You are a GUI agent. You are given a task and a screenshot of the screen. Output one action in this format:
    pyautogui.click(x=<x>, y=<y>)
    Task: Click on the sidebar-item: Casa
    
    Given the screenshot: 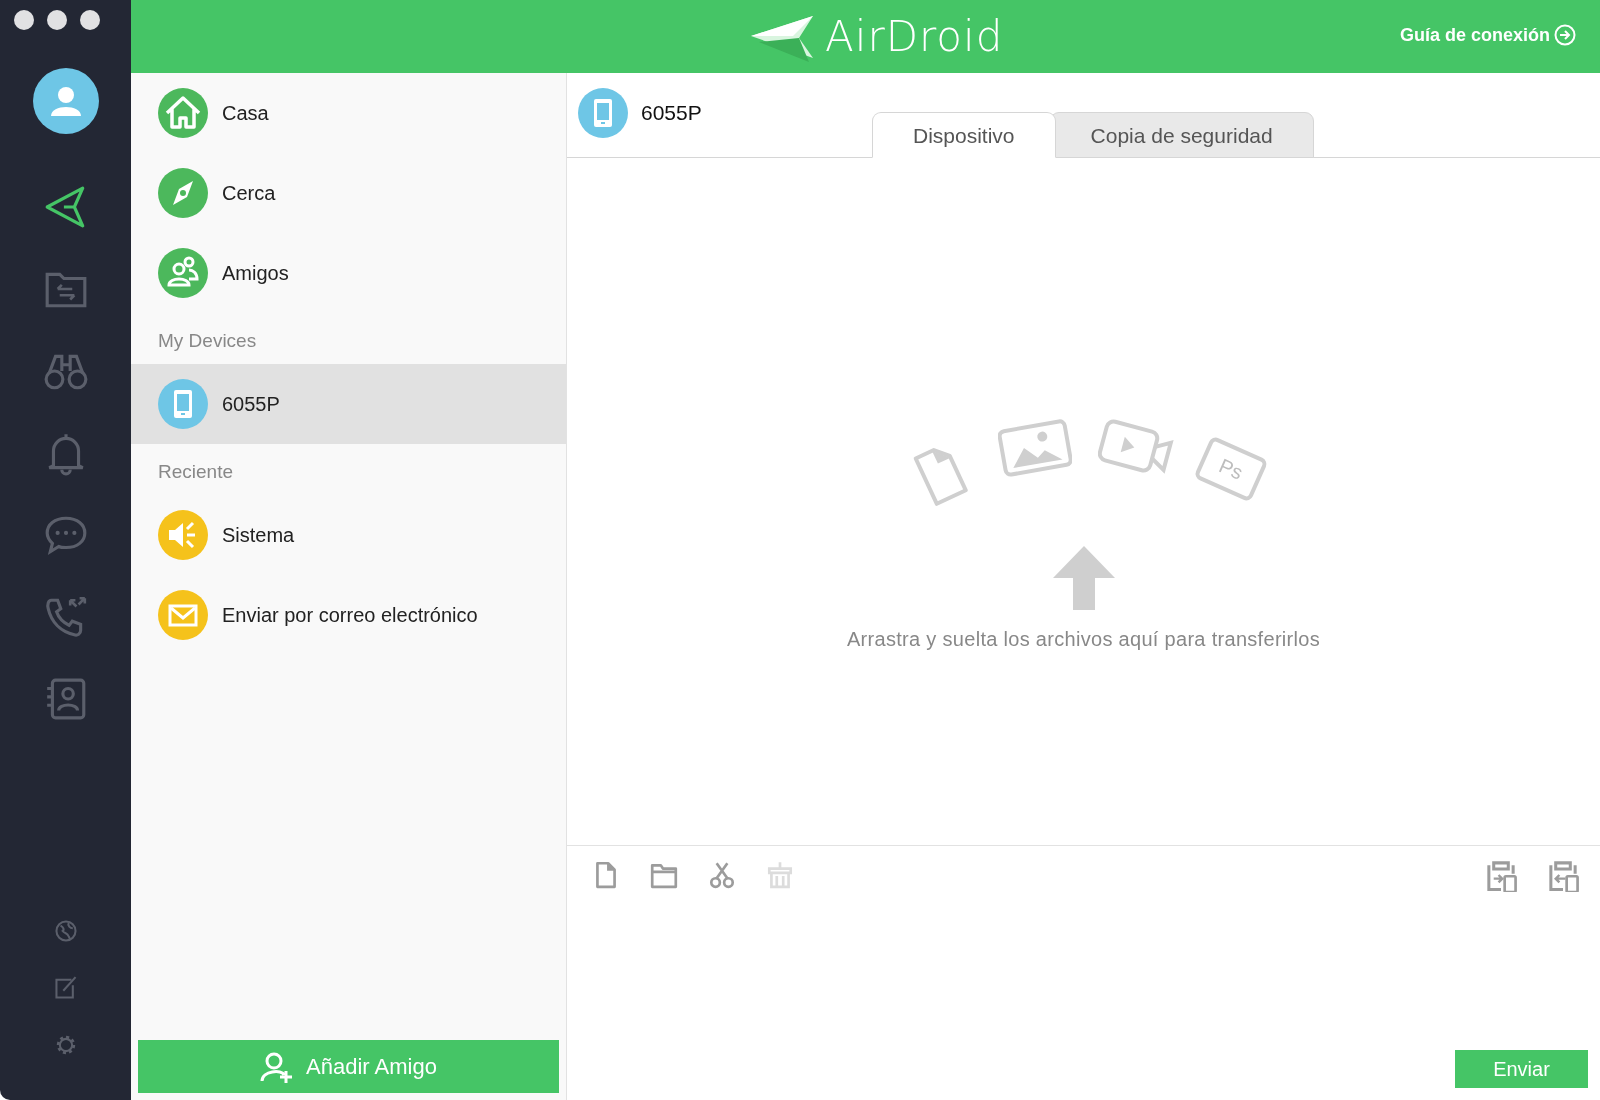 What is the action you would take?
    pyautogui.click(x=348, y=113)
    